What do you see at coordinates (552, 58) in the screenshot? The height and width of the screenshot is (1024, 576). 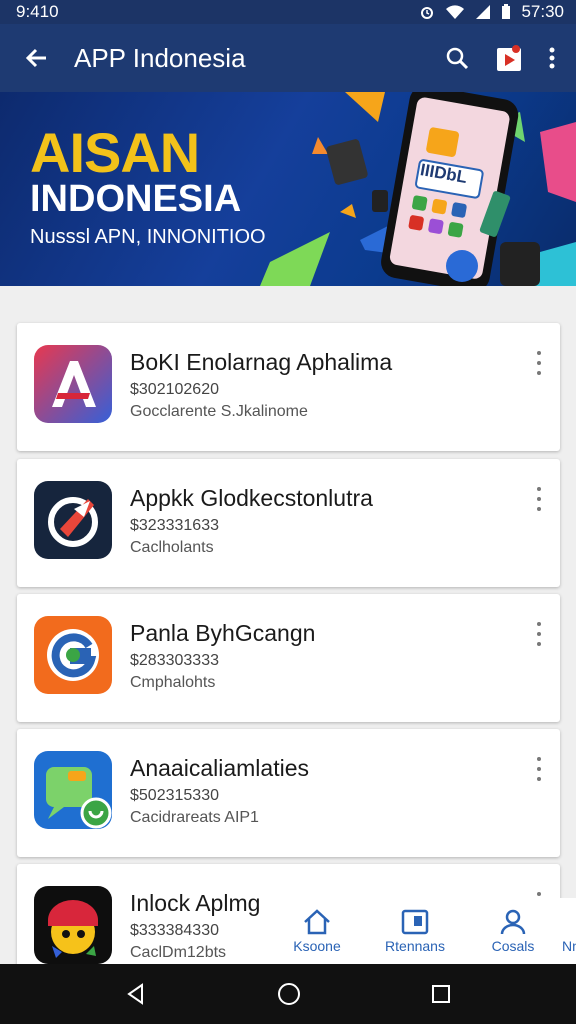 I see `overflow-menu-icon` at bounding box center [552, 58].